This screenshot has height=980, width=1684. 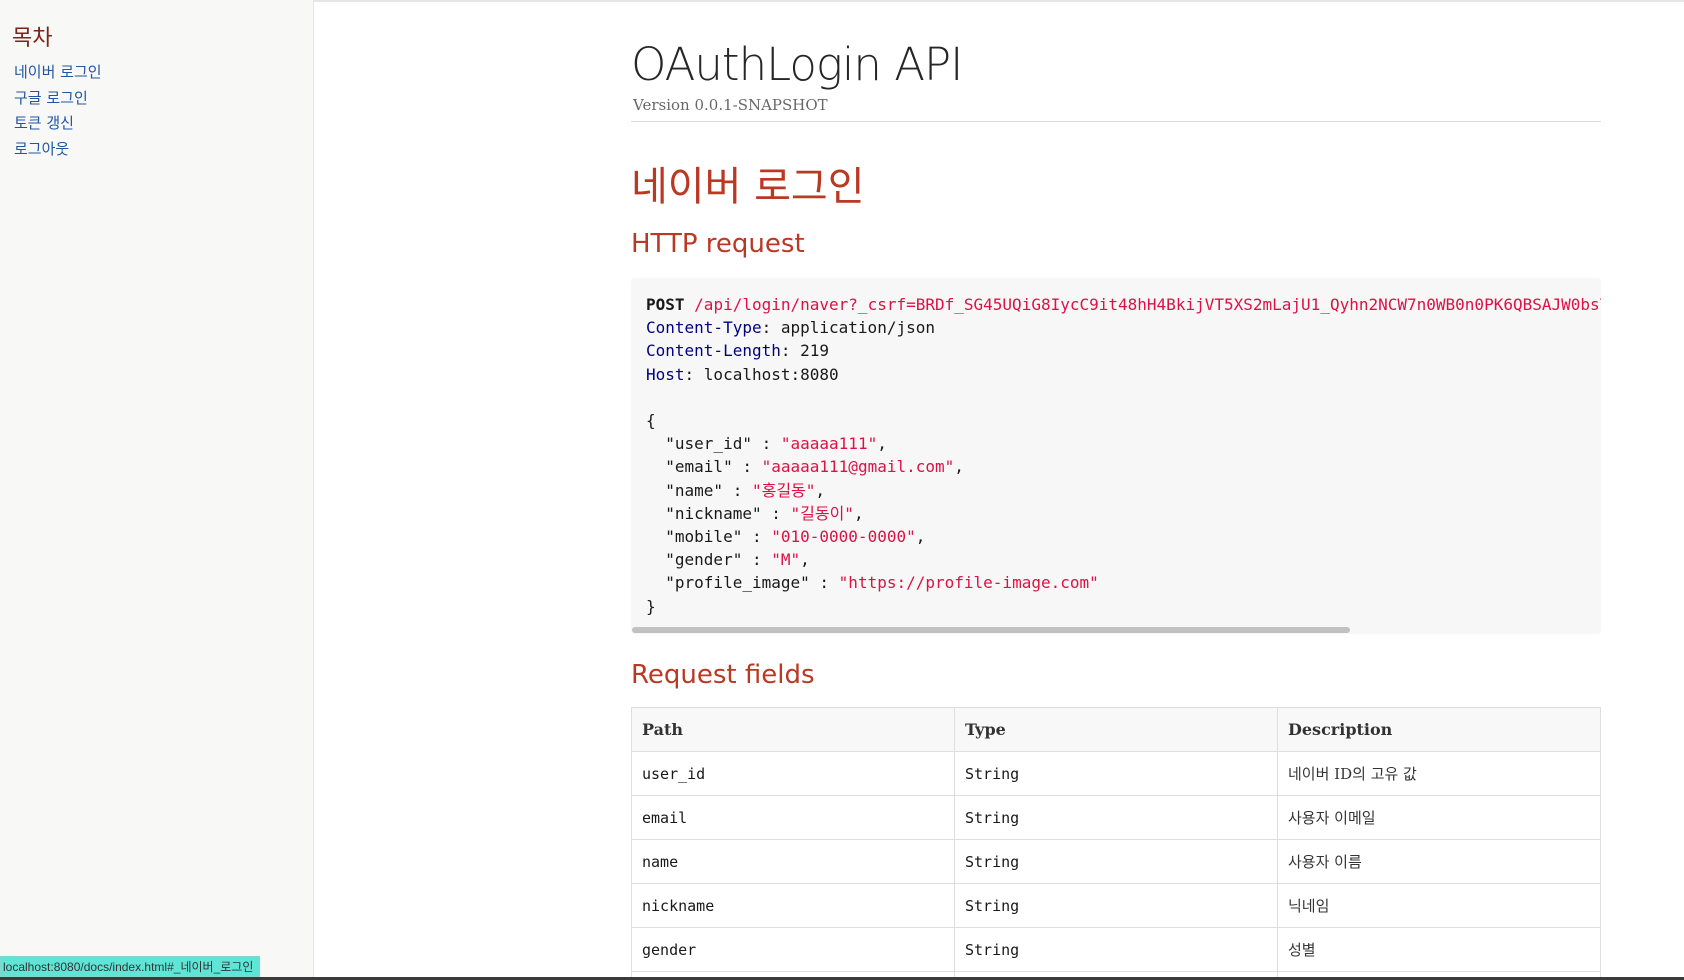 I want to click on cell-description: 사용자 이름, so click(x=1439, y=861).